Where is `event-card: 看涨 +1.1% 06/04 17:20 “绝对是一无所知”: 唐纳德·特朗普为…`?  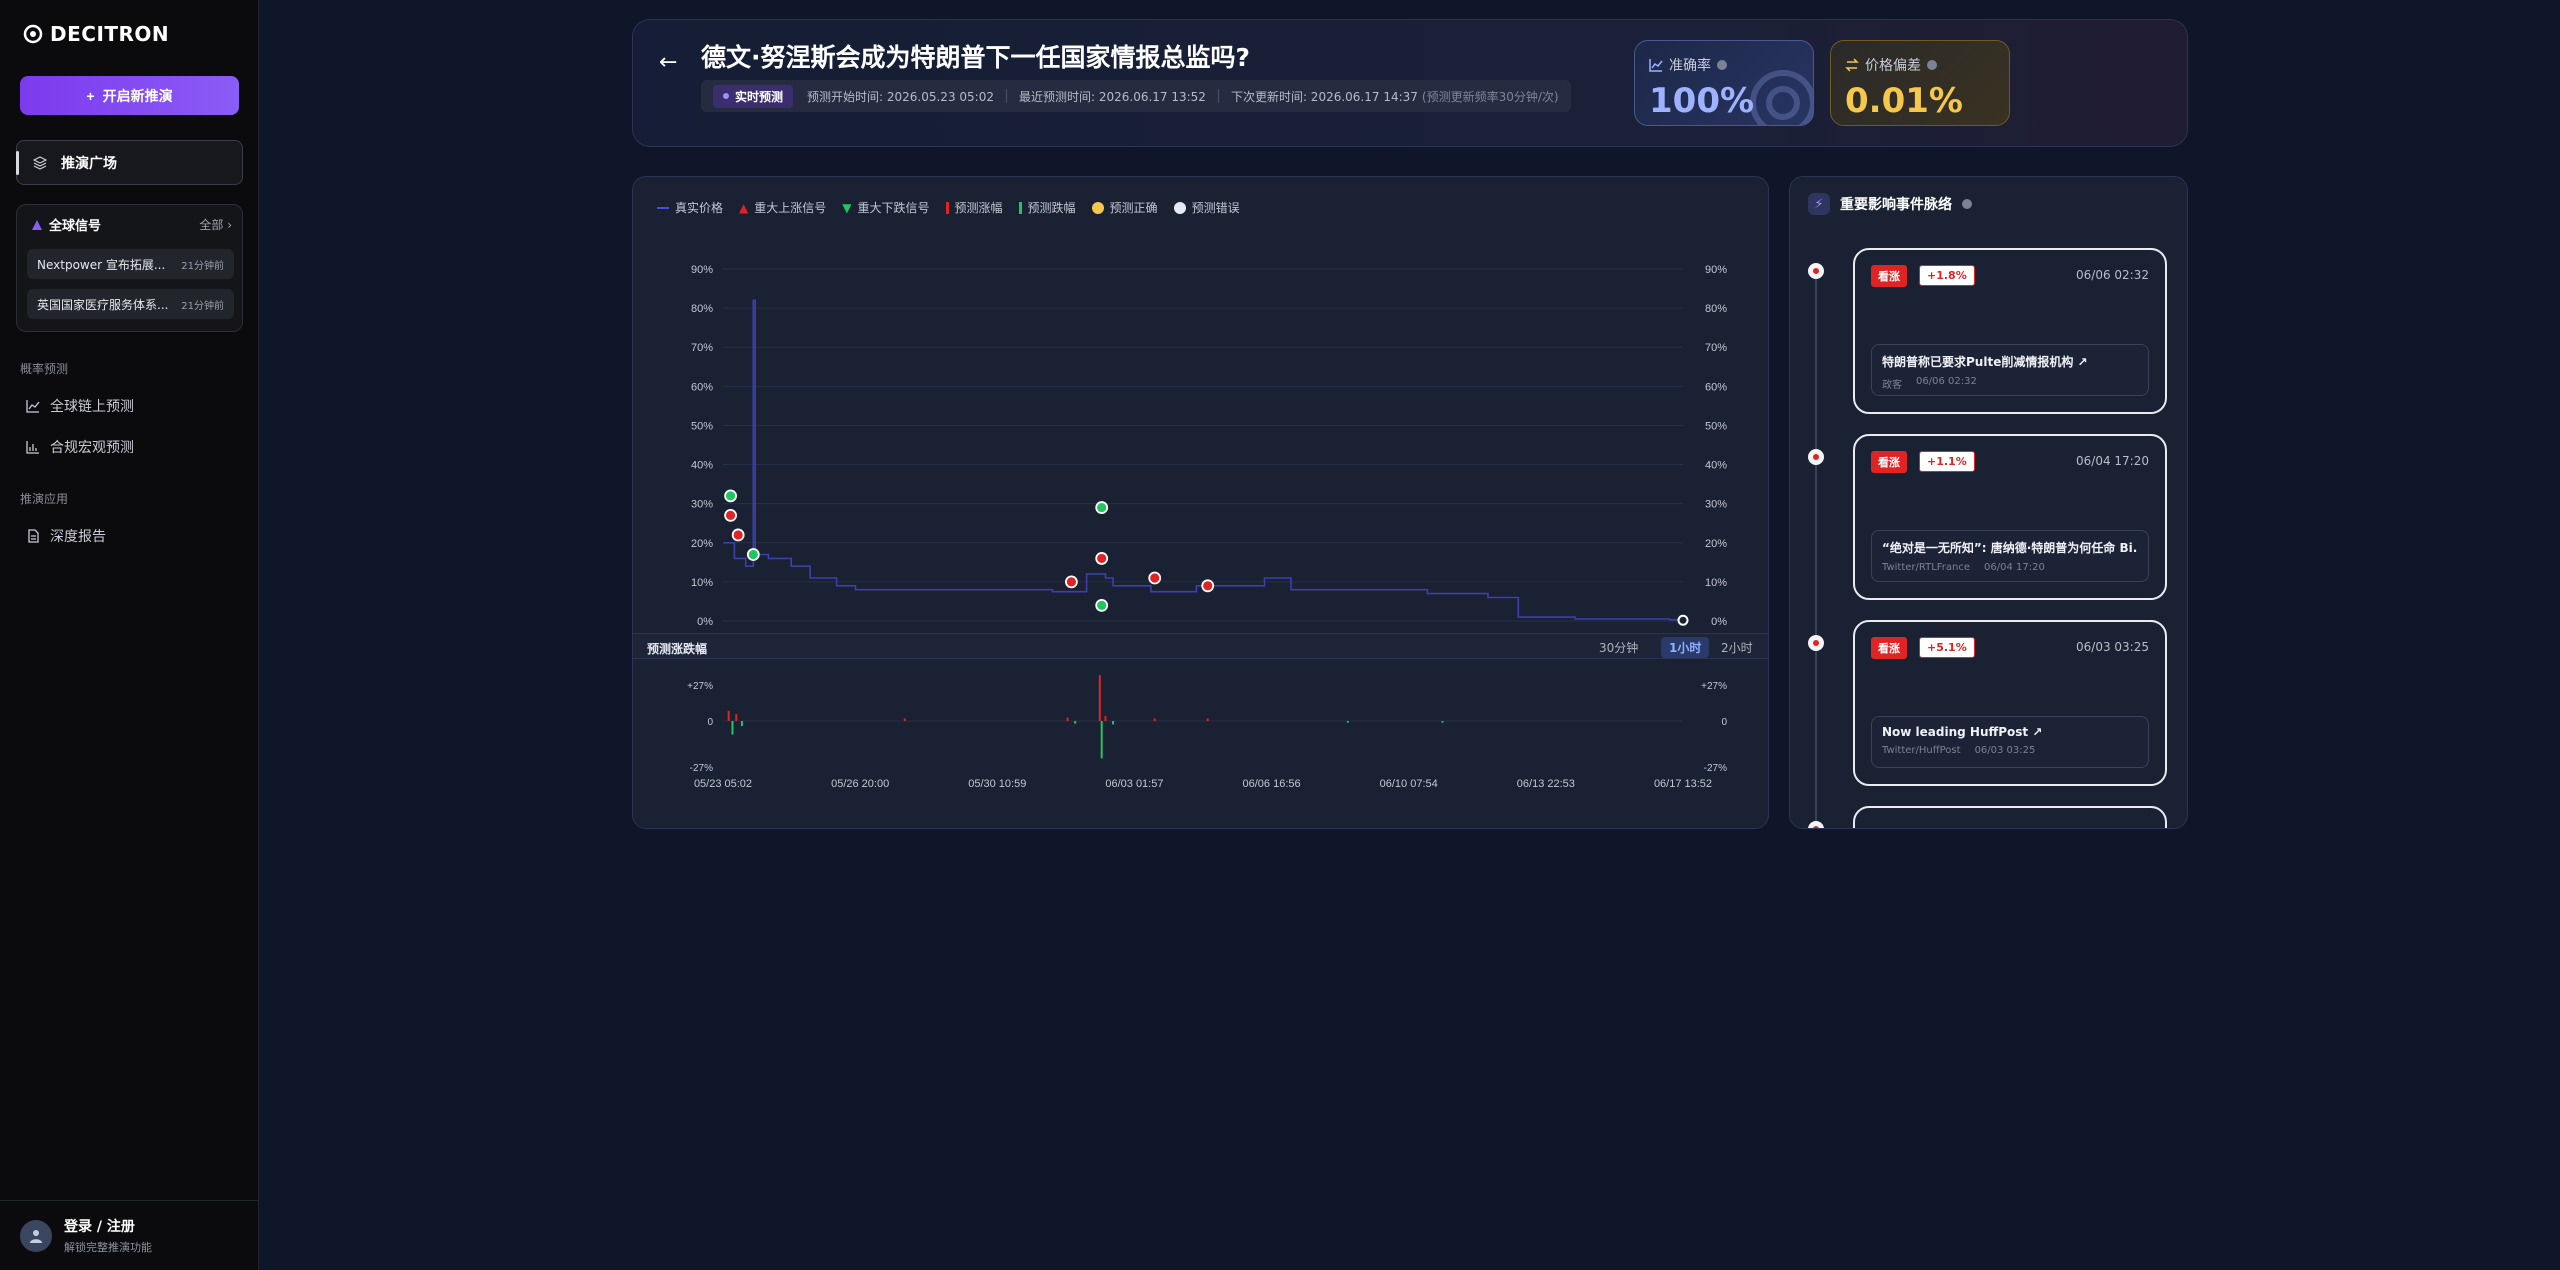
event-card: 看涨 +1.1% 06/04 17:20 “绝对是一无所知”: 唐纳德·特朗普为… is located at coordinates (2010, 517).